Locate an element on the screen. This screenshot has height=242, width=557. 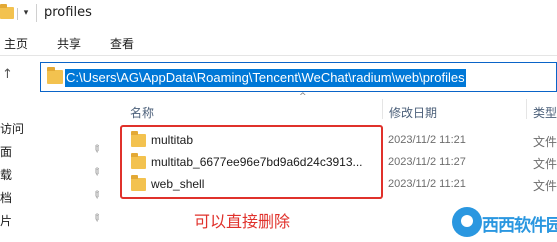
sort-chevron-icon: ^ is located at coordinates (303, 97).